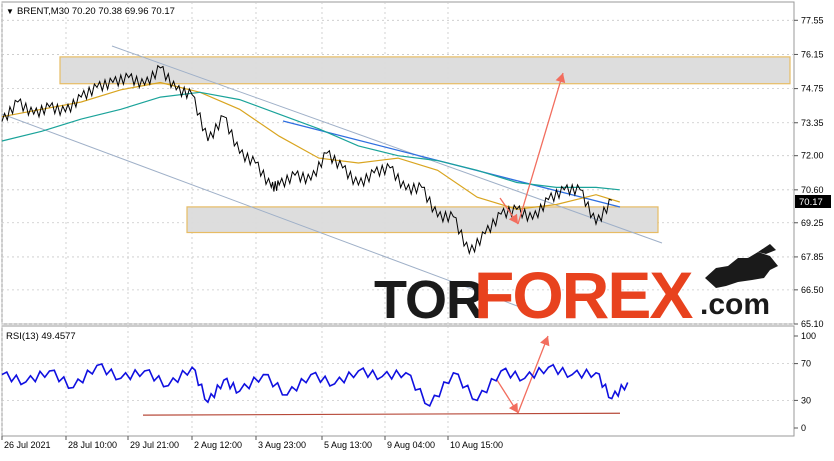 The height and width of the screenshot is (461, 834). What do you see at coordinates (811, 202) in the screenshot?
I see `current-price-text: 70.17` at bounding box center [811, 202].